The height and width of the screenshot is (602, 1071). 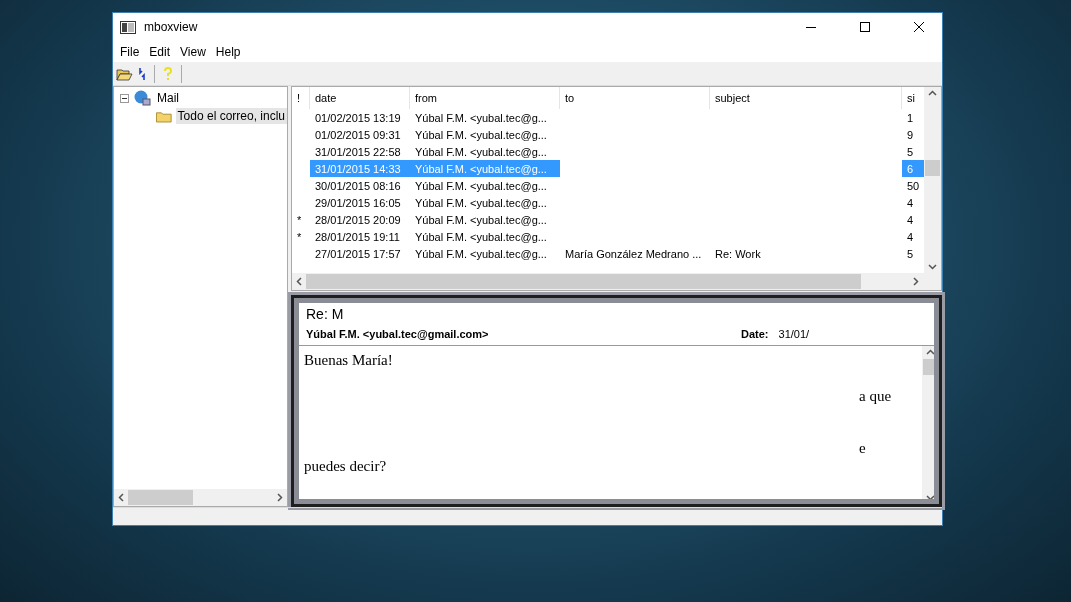 What do you see at coordinates (635, 98) in the screenshot?
I see `column-header: to` at bounding box center [635, 98].